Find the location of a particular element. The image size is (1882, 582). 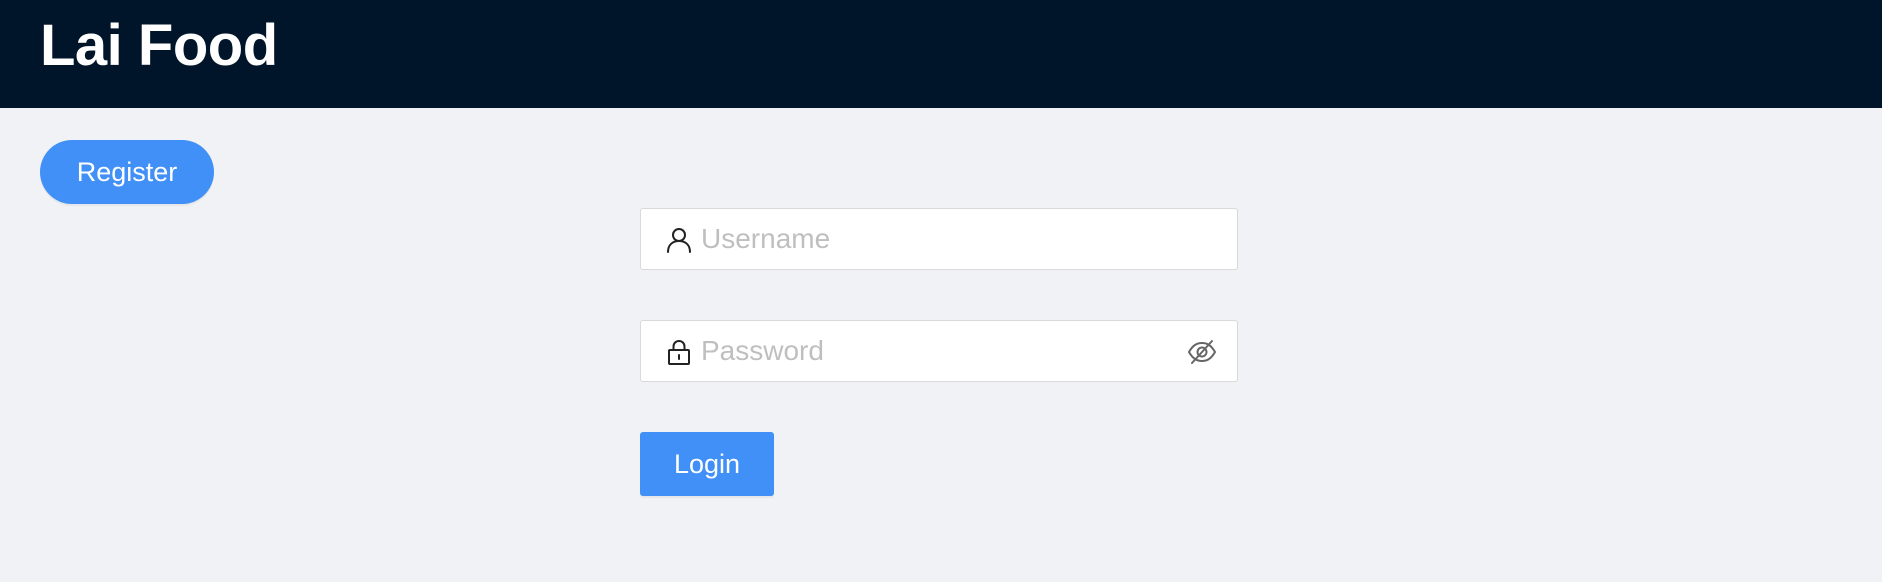

password-input is located at coordinates (936, 351).